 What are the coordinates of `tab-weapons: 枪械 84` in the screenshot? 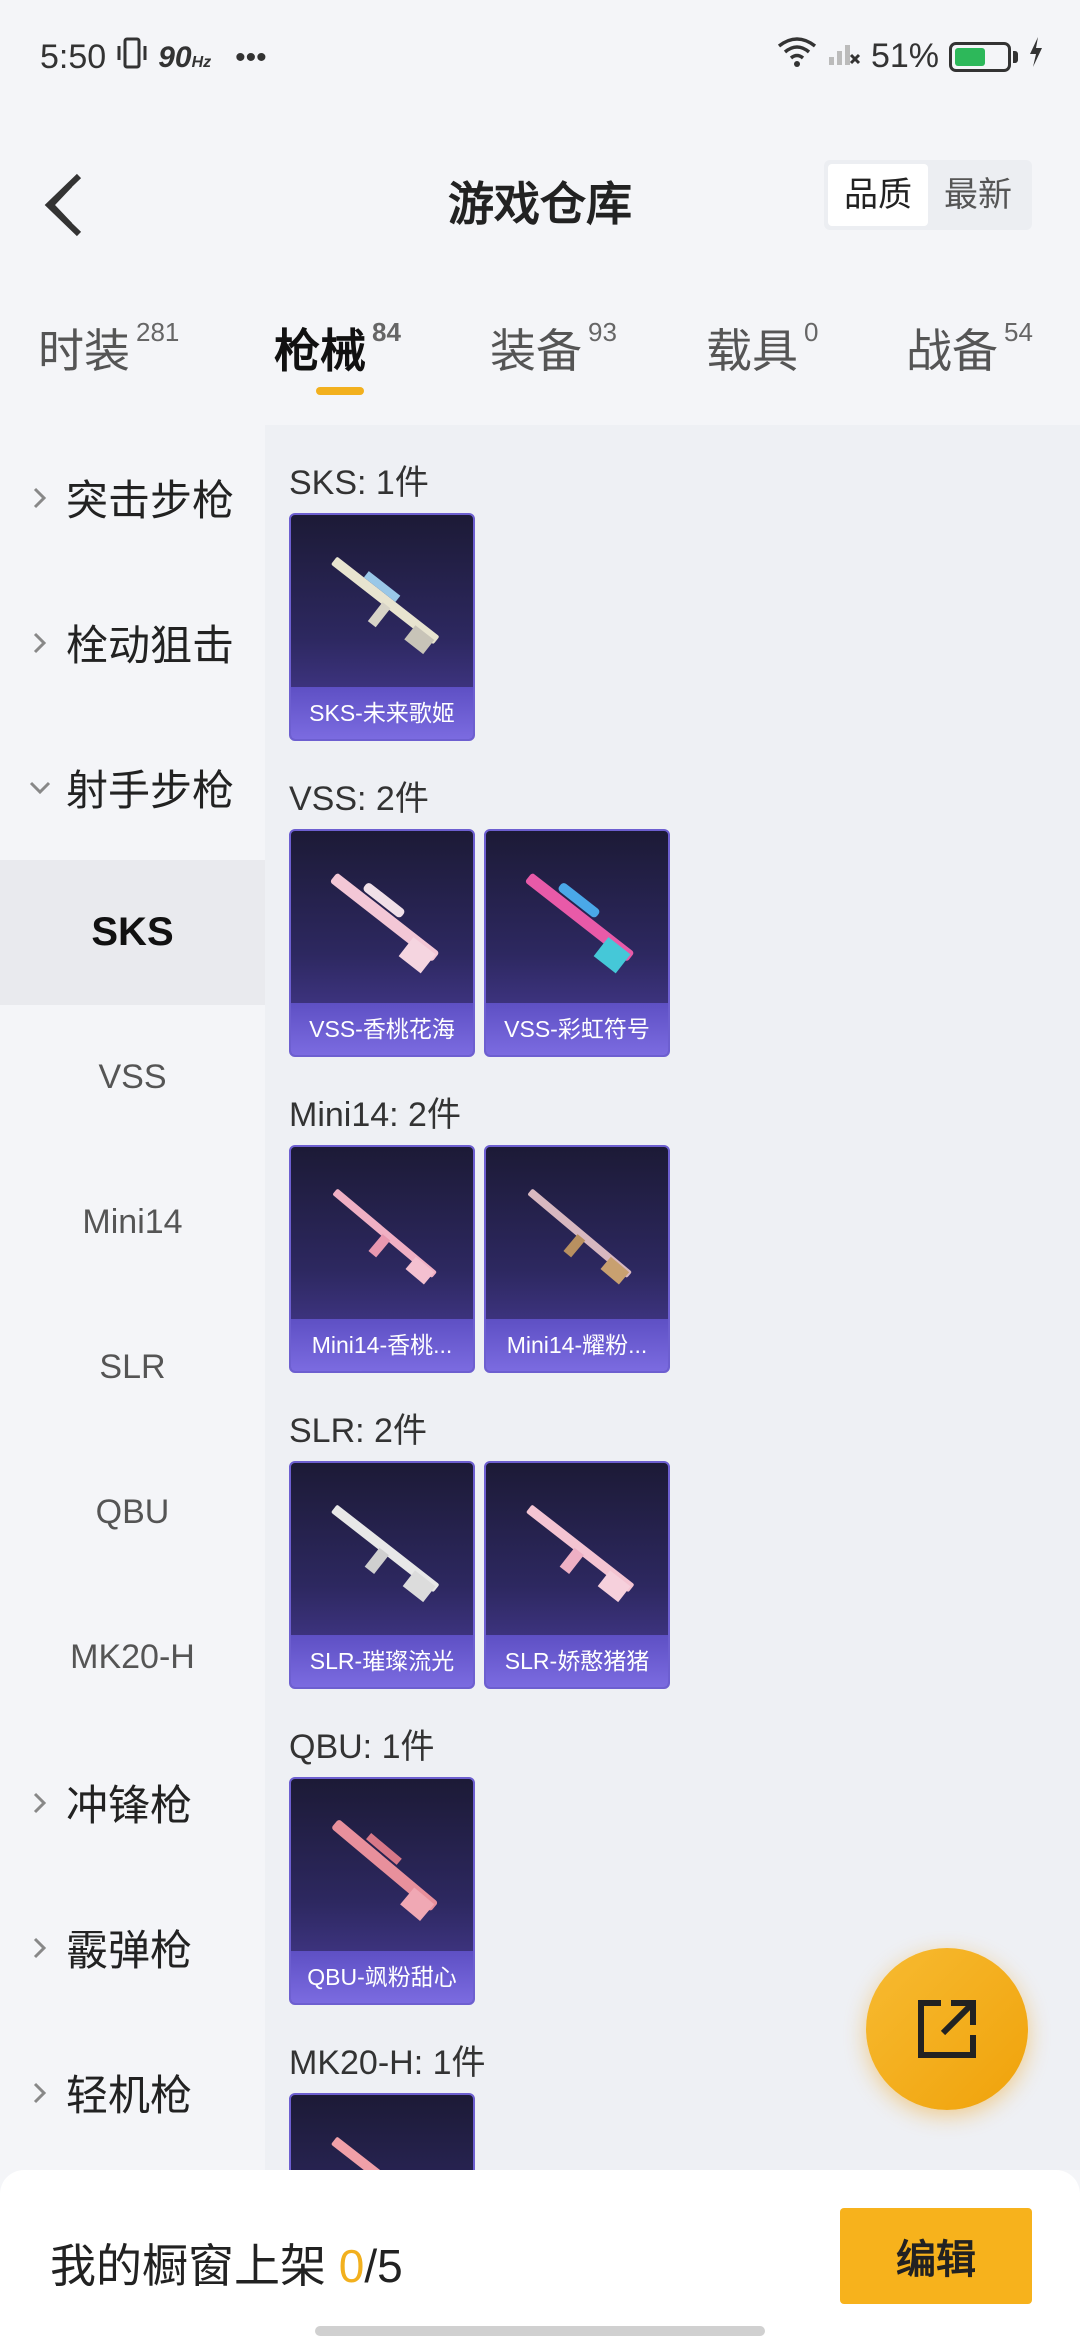 It's located at (337, 348).